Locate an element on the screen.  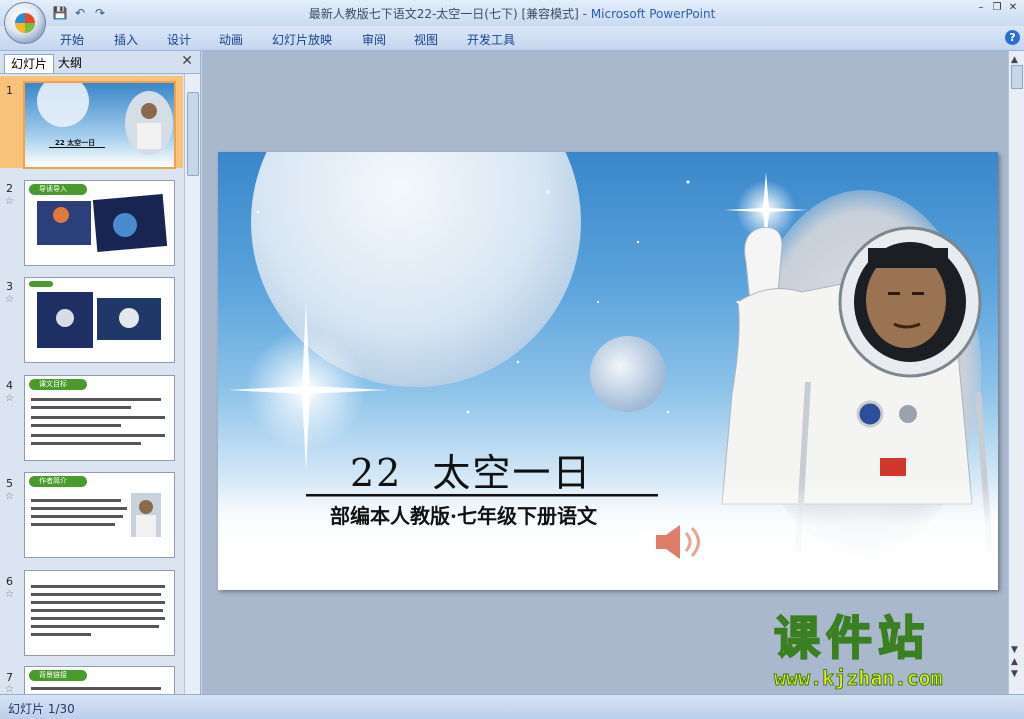
tab-slideshow: 幻灯片放映 is located at coordinates (302, 39).